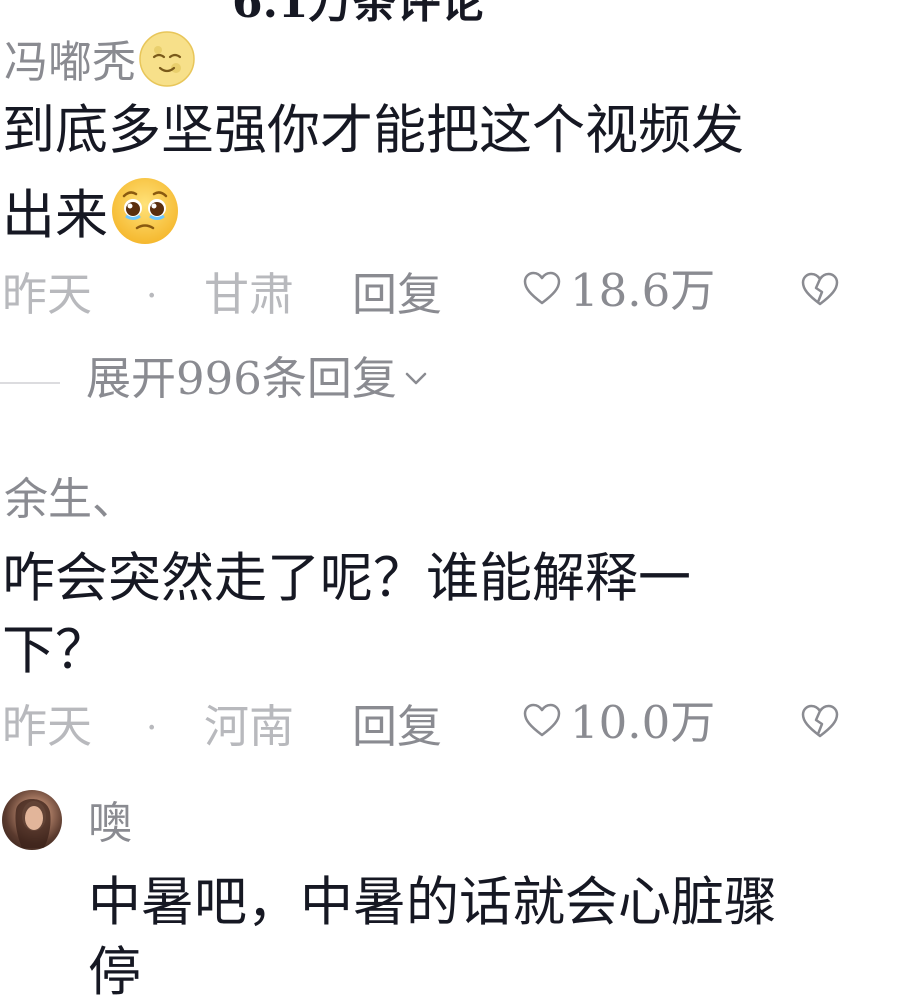  Describe the element at coordinates (432, 902) in the screenshot. I see `comment-text-line: 中暑吧，中暑的话就会心脏骤` at that location.